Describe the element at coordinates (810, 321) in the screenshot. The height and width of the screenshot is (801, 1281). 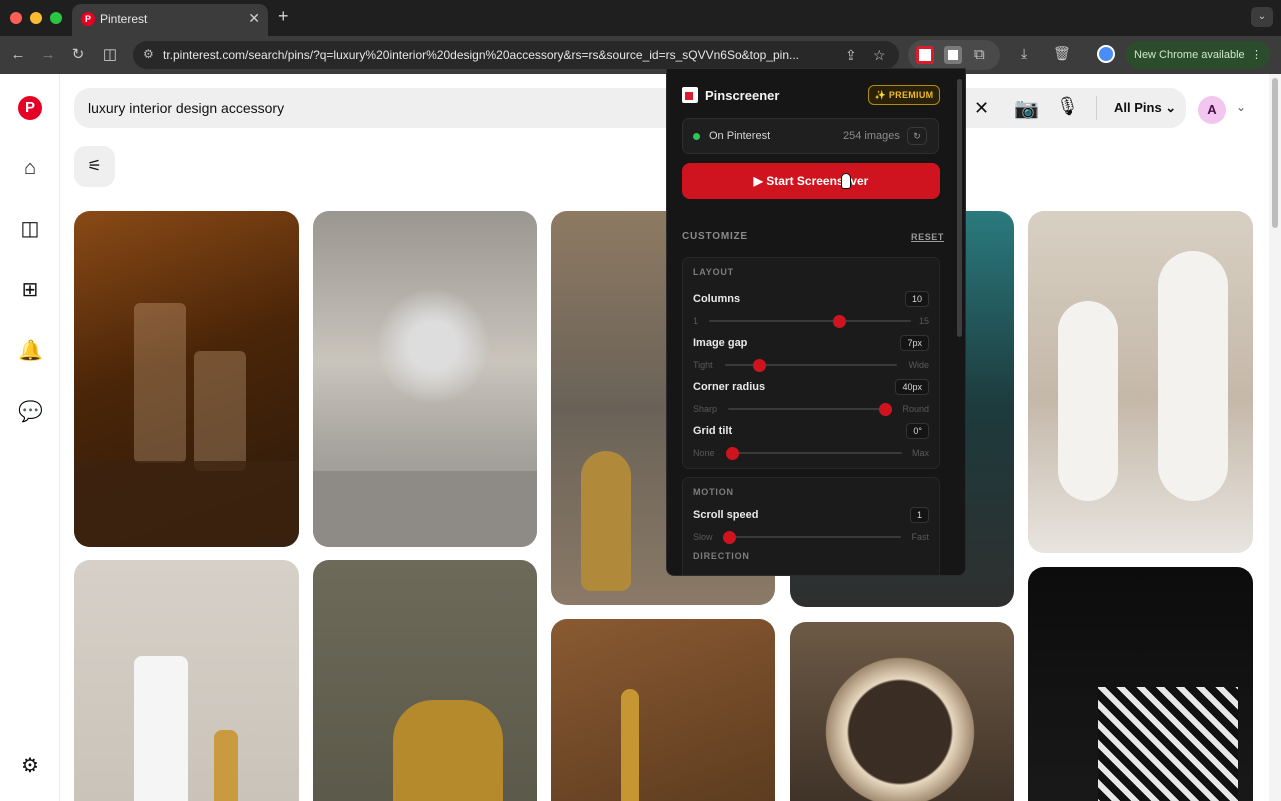
I see `columns-slider` at that location.